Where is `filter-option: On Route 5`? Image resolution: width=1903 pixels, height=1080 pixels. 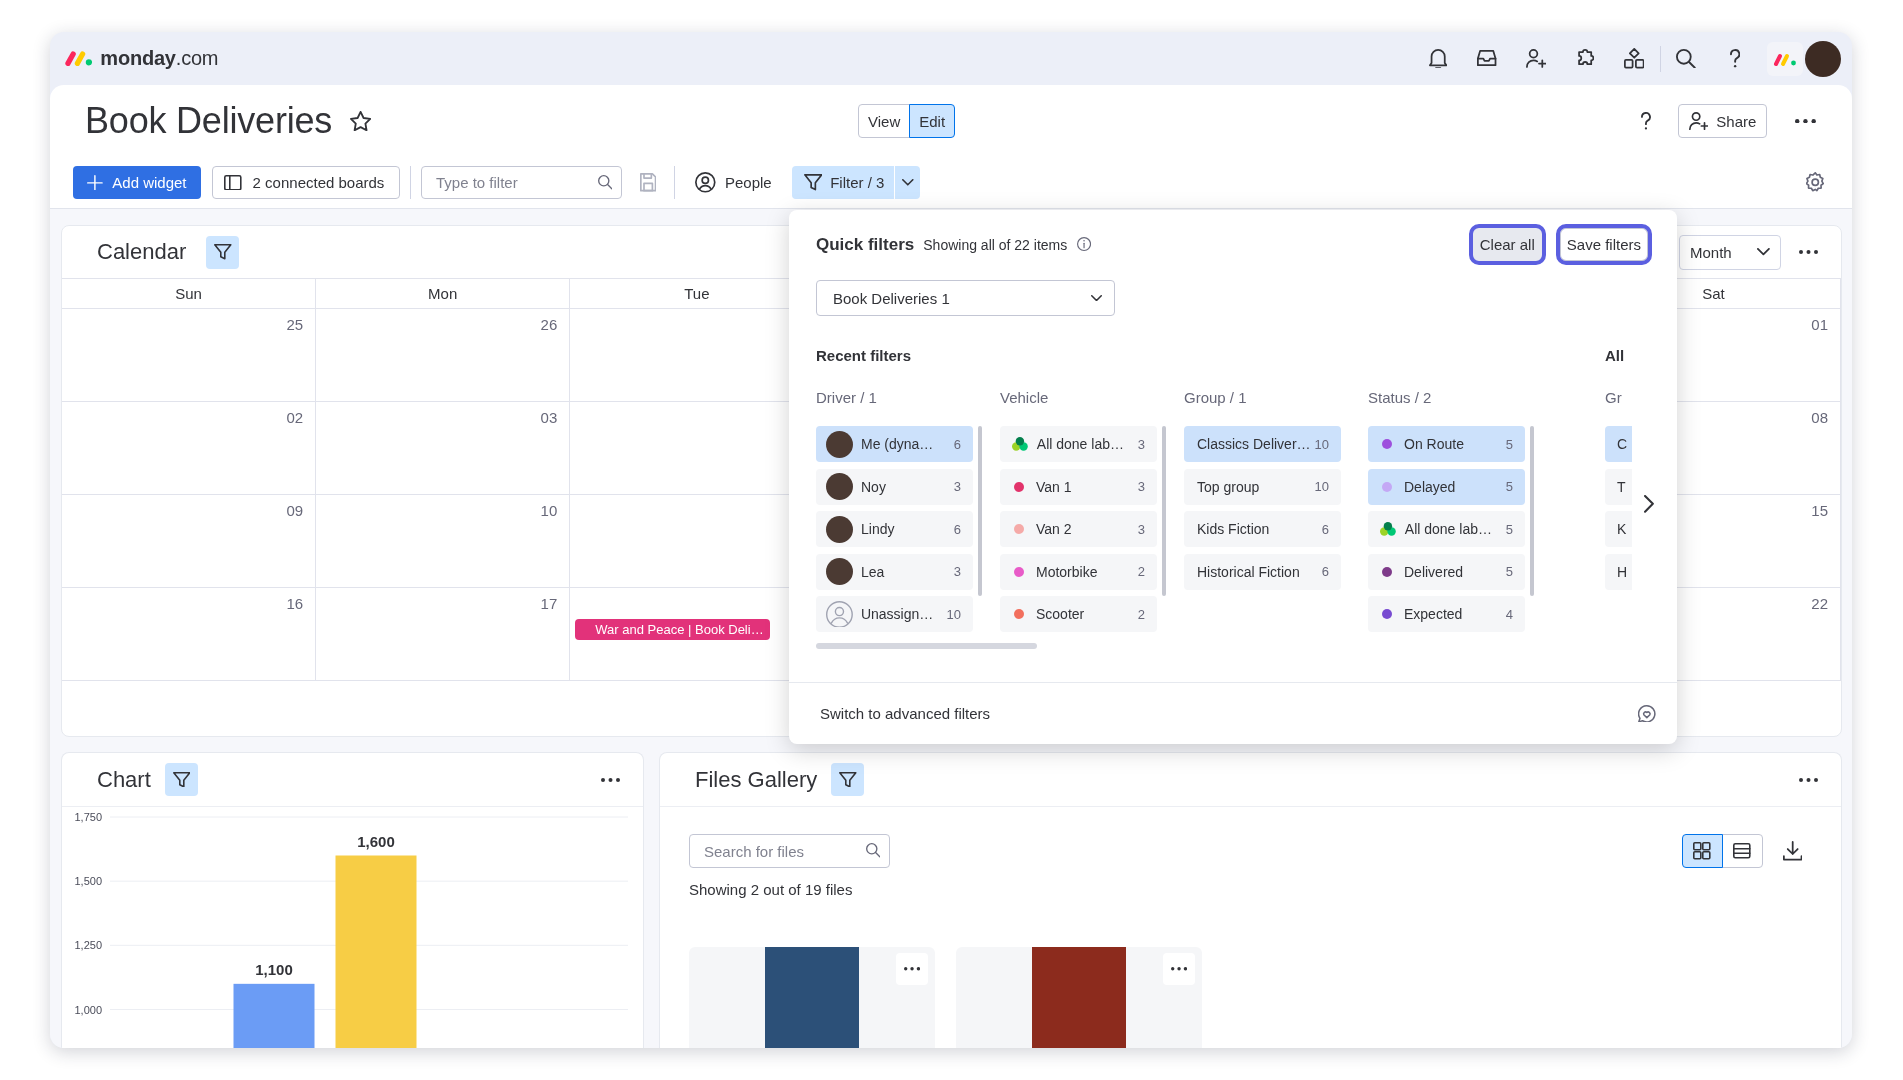 filter-option: On Route 5 is located at coordinates (1446, 444).